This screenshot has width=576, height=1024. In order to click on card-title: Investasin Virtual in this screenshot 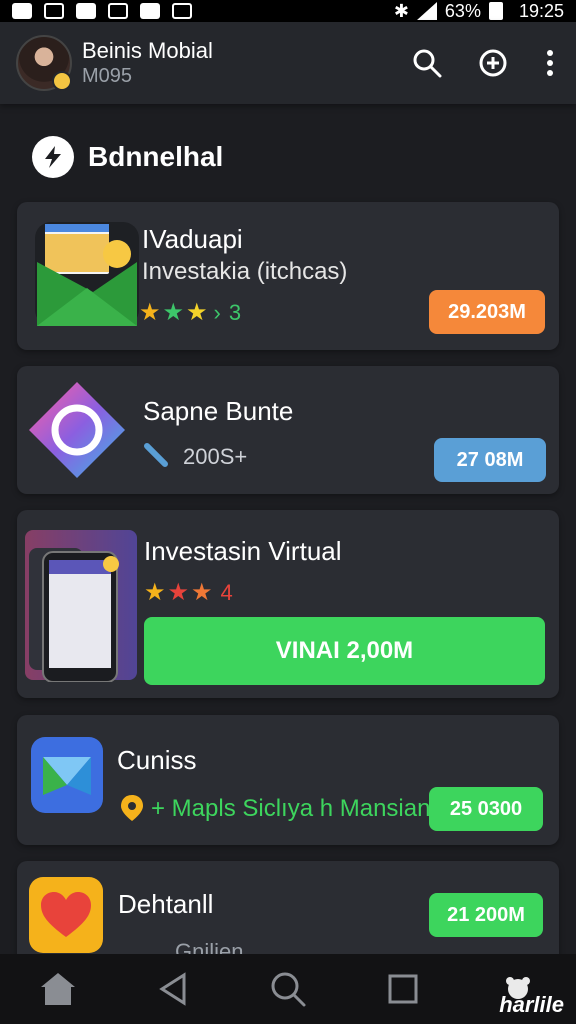, I will do `click(243, 551)`.